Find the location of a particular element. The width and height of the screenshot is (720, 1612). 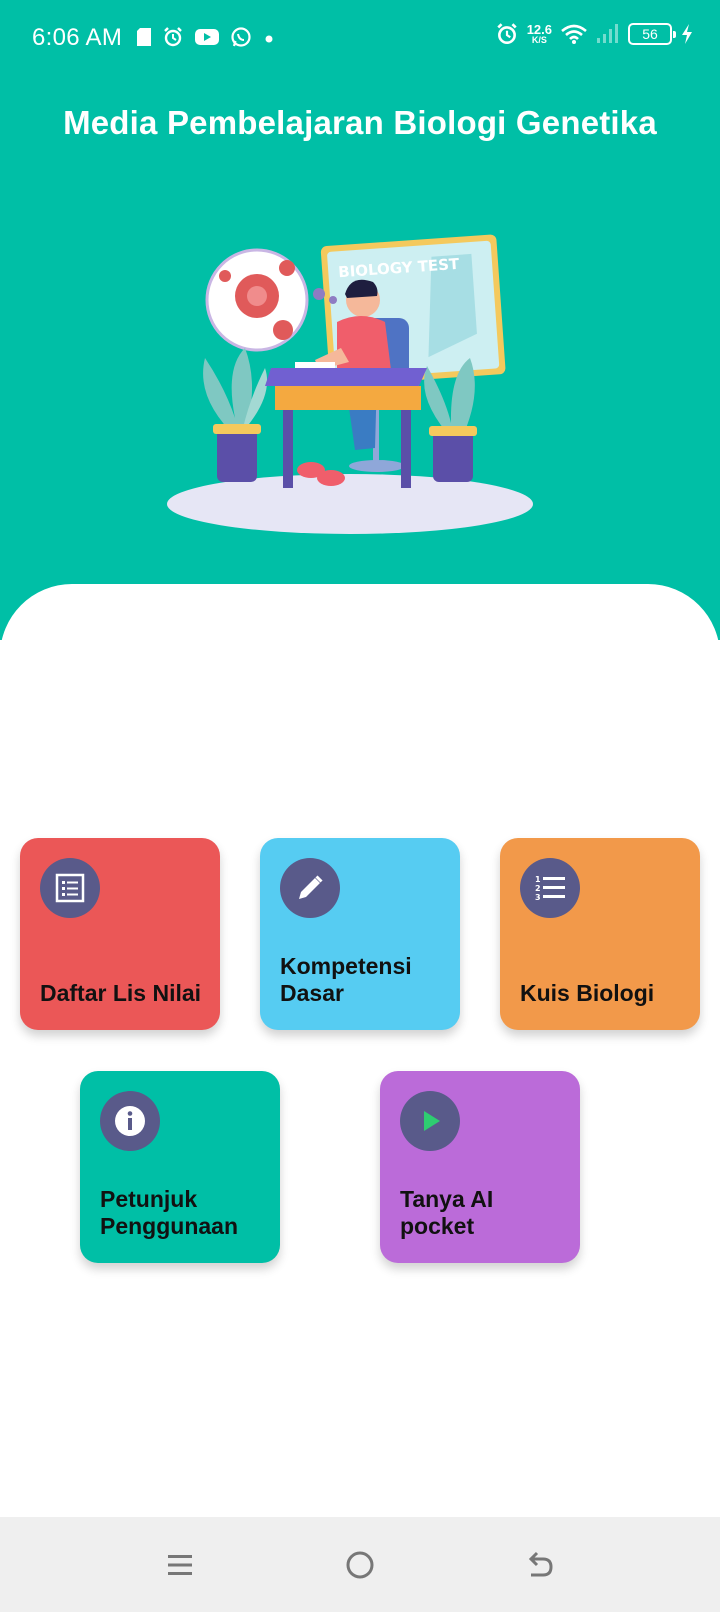

list-icon is located at coordinates (70, 888).